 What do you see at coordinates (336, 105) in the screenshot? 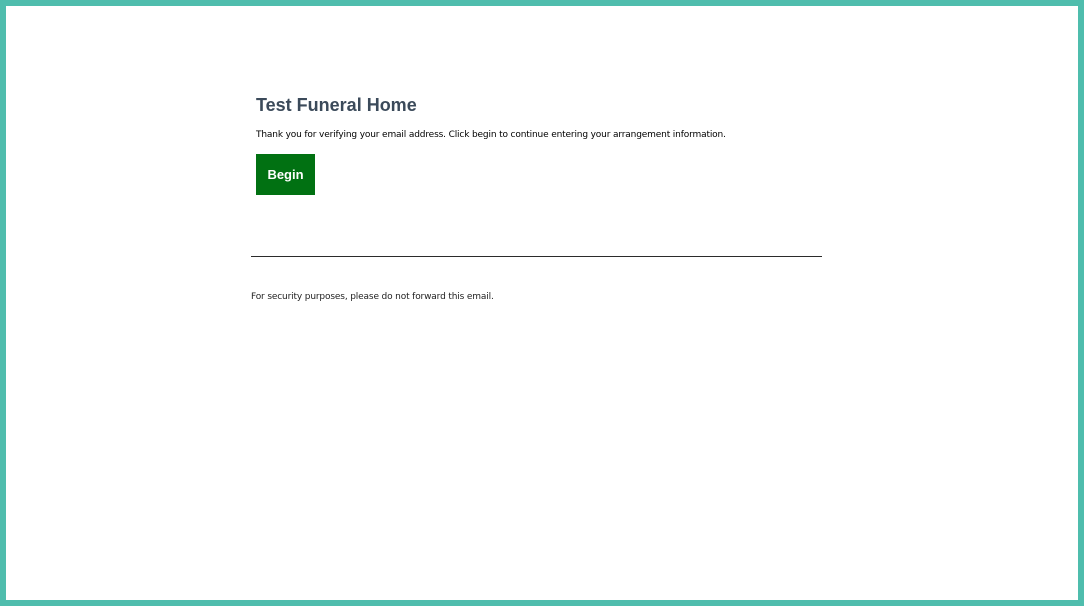
I see `funeral-home-title: Test Funeral Home` at bounding box center [336, 105].